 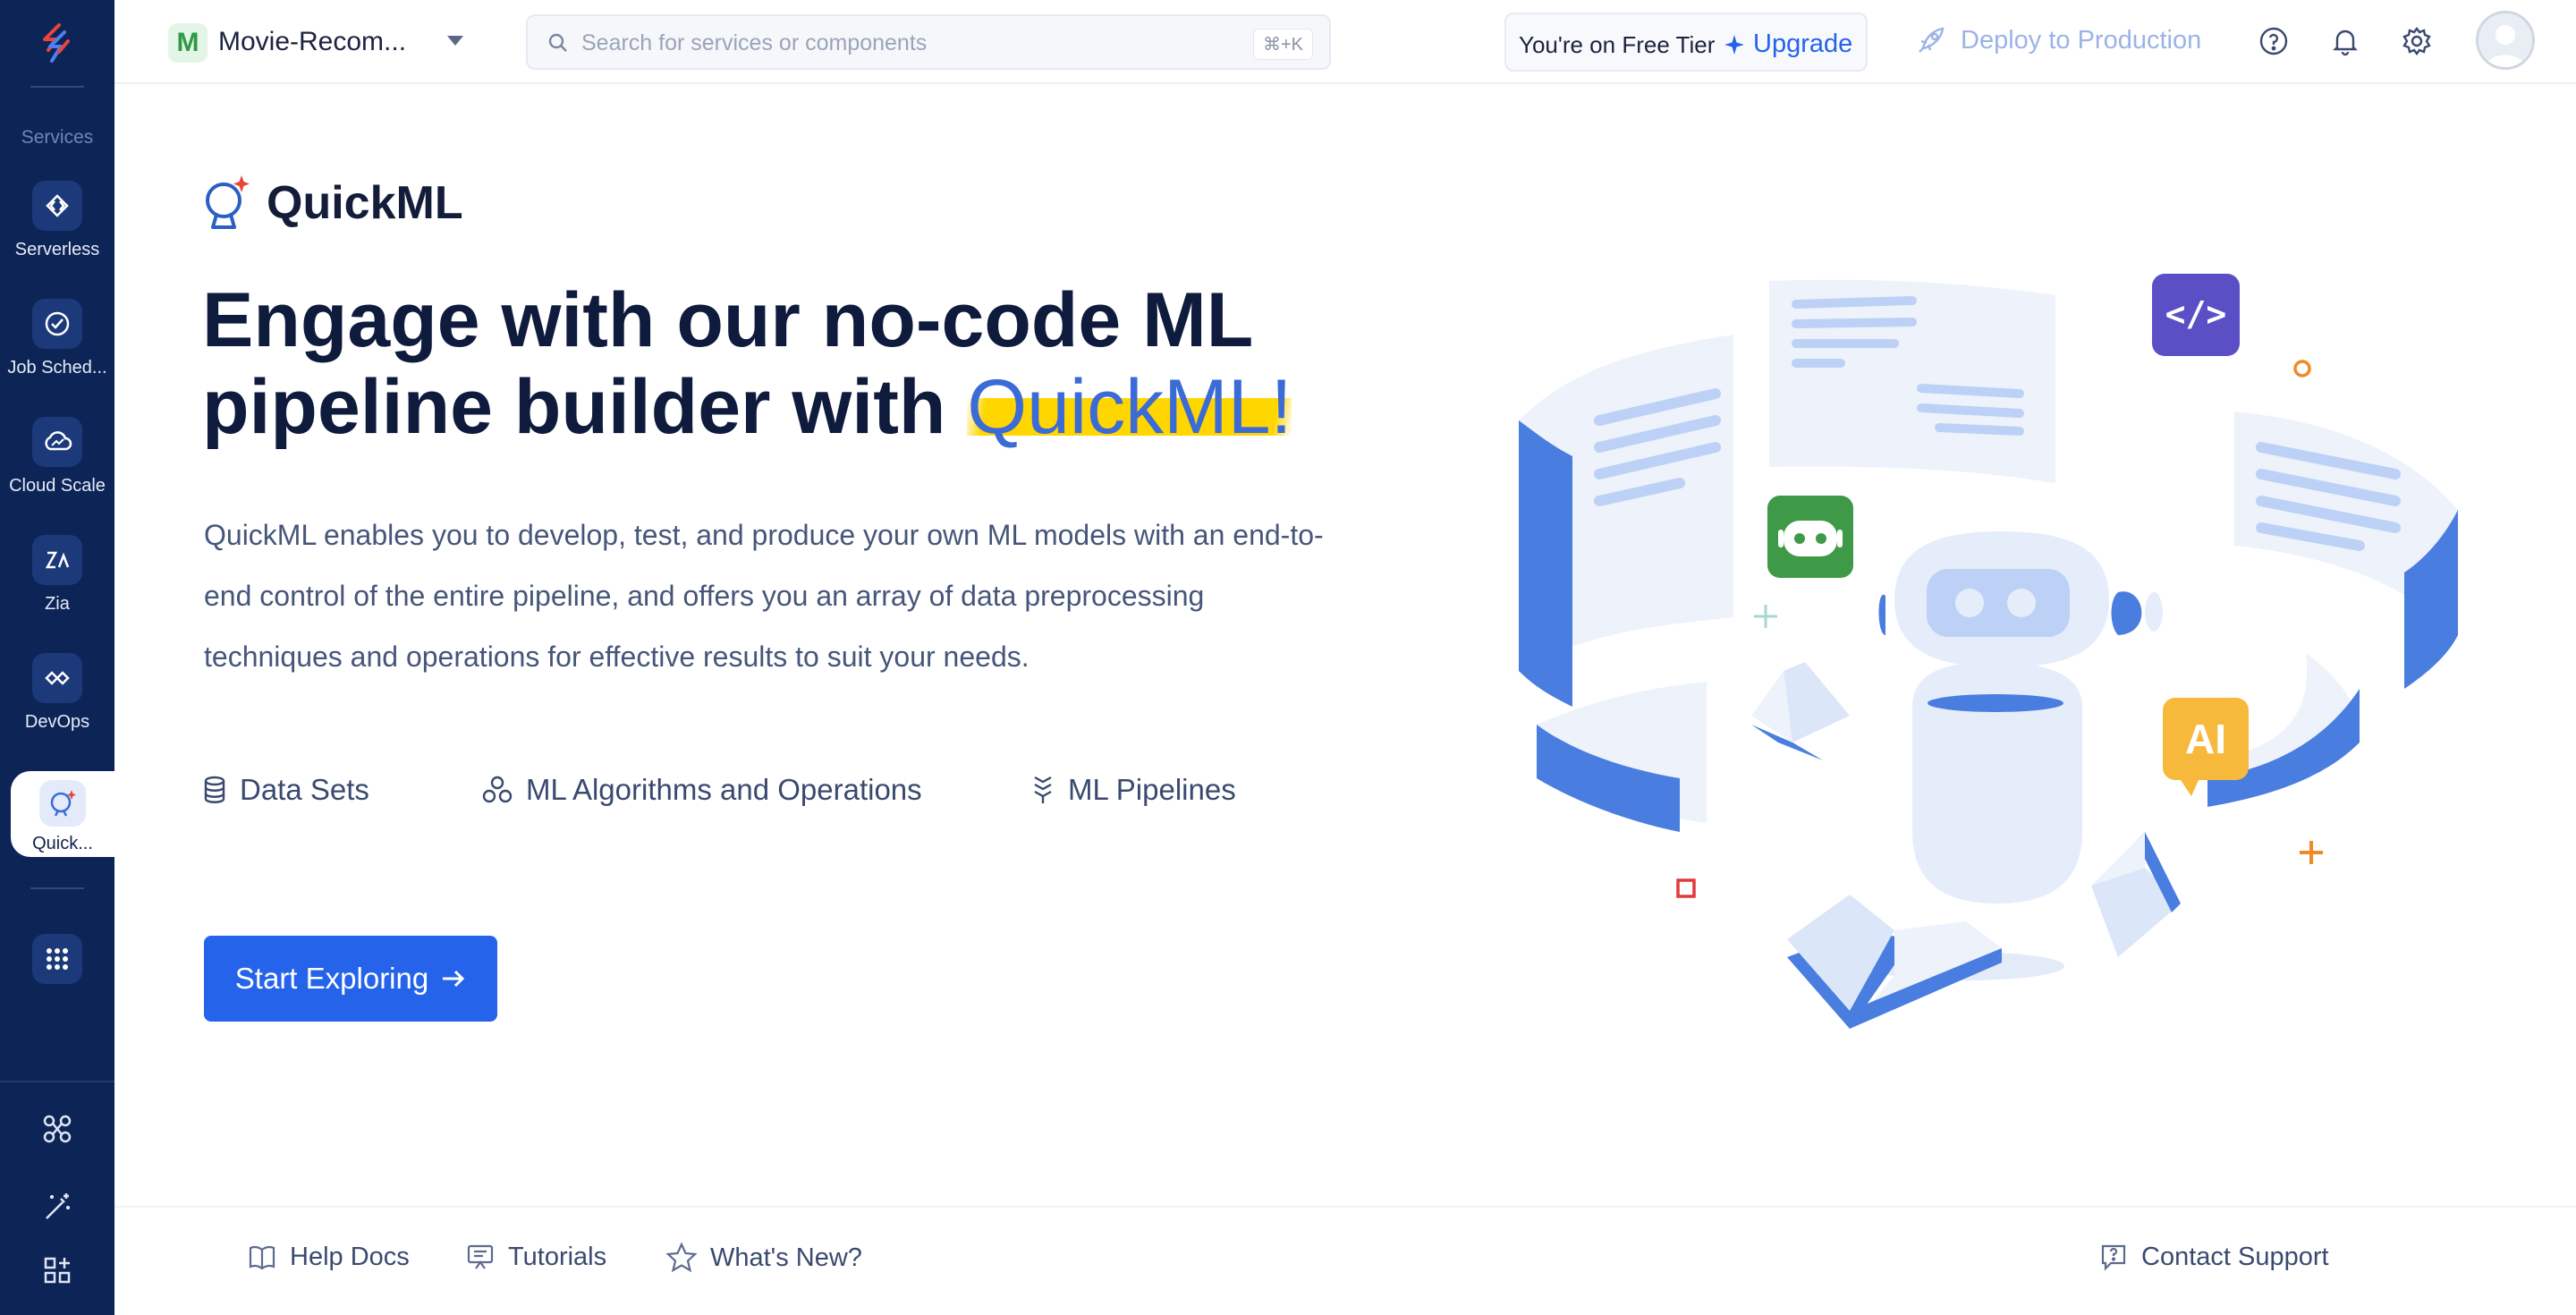 I want to click on square-decoration, so click(x=1686, y=888).